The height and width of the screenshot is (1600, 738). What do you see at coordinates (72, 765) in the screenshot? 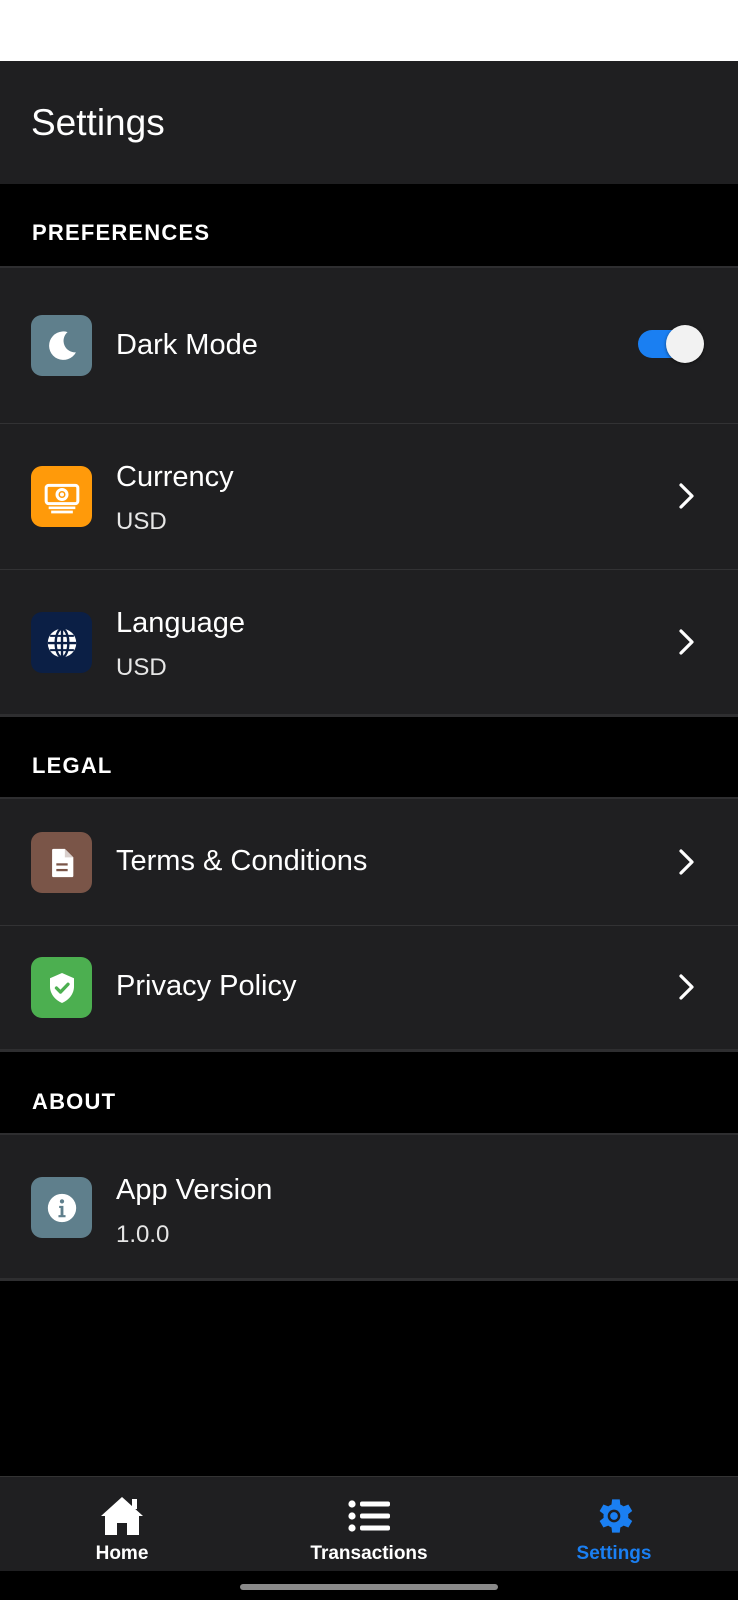
I see `section-label-legal: LEGAL` at bounding box center [72, 765].